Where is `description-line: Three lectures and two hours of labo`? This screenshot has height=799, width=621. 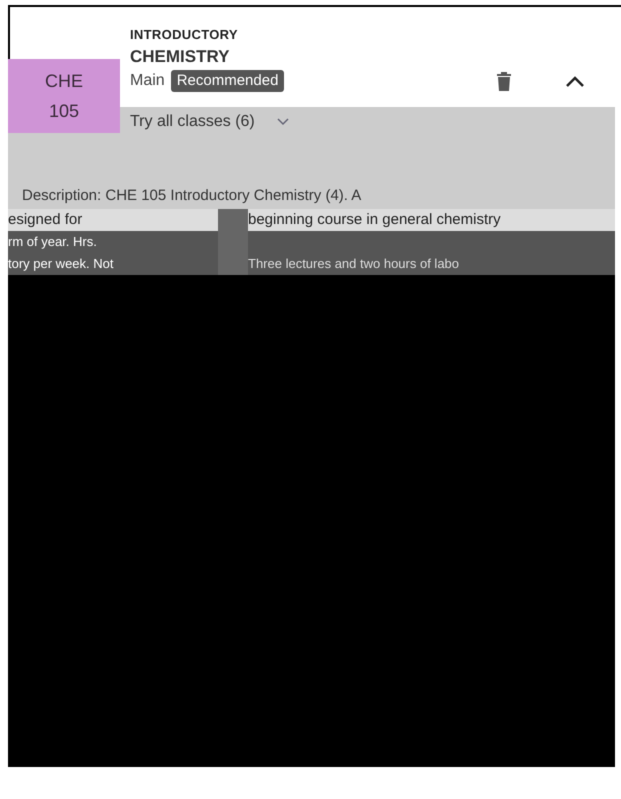
description-line: Three lectures and two hours of labo is located at coordinates (354, 264).